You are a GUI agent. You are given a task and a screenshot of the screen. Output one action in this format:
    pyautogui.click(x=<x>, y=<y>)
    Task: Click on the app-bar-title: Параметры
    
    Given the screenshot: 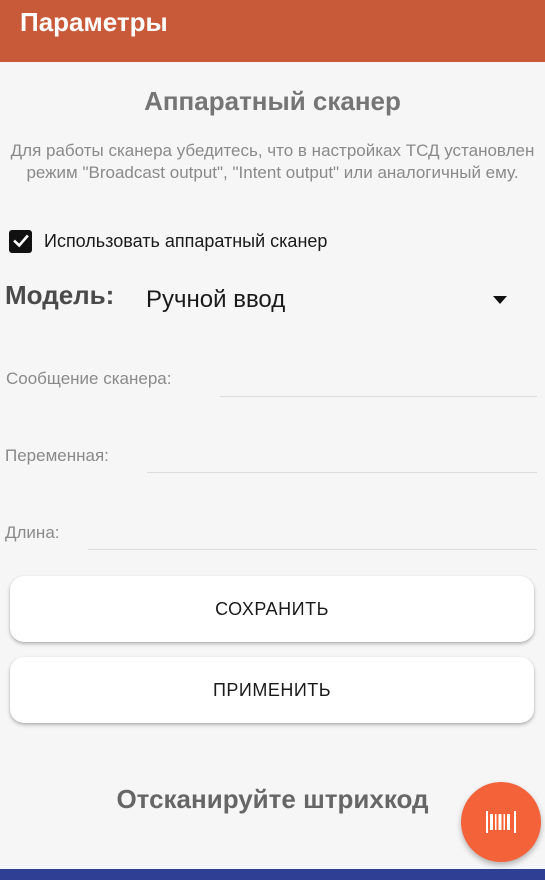 What is the action you would take?
    pyautogui.click(x=94, y=21)
    